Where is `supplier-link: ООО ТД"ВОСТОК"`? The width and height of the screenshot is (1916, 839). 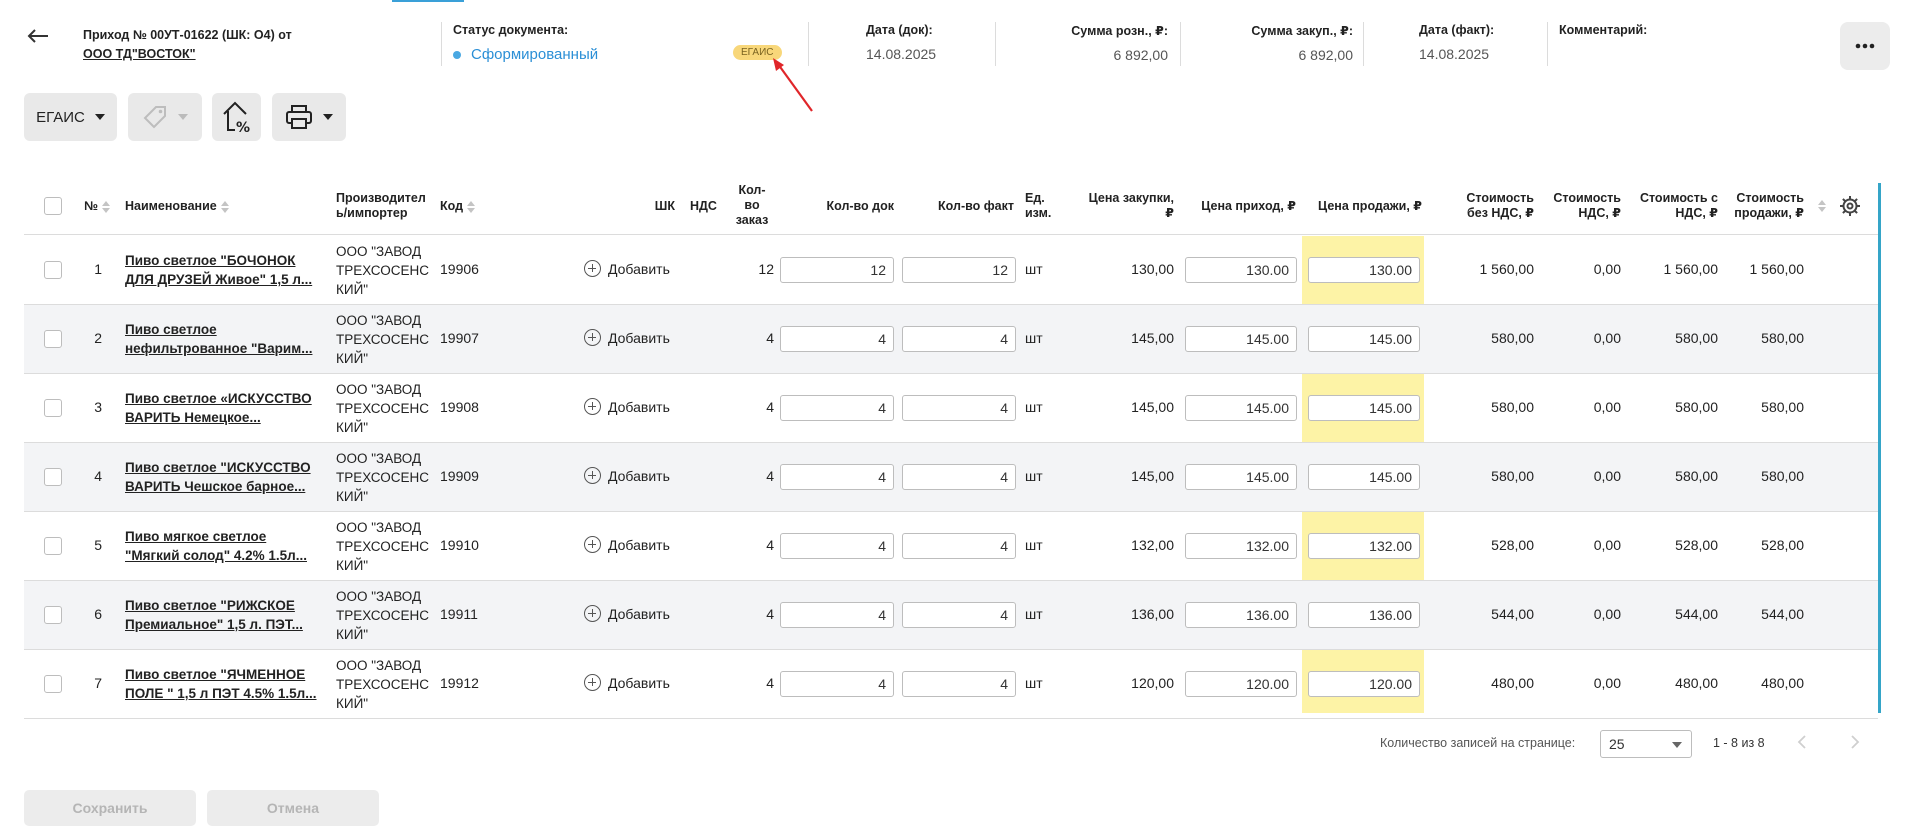 supplier-link: ООО ТД"ВОСТОК" is located at coordinates (255, 54).